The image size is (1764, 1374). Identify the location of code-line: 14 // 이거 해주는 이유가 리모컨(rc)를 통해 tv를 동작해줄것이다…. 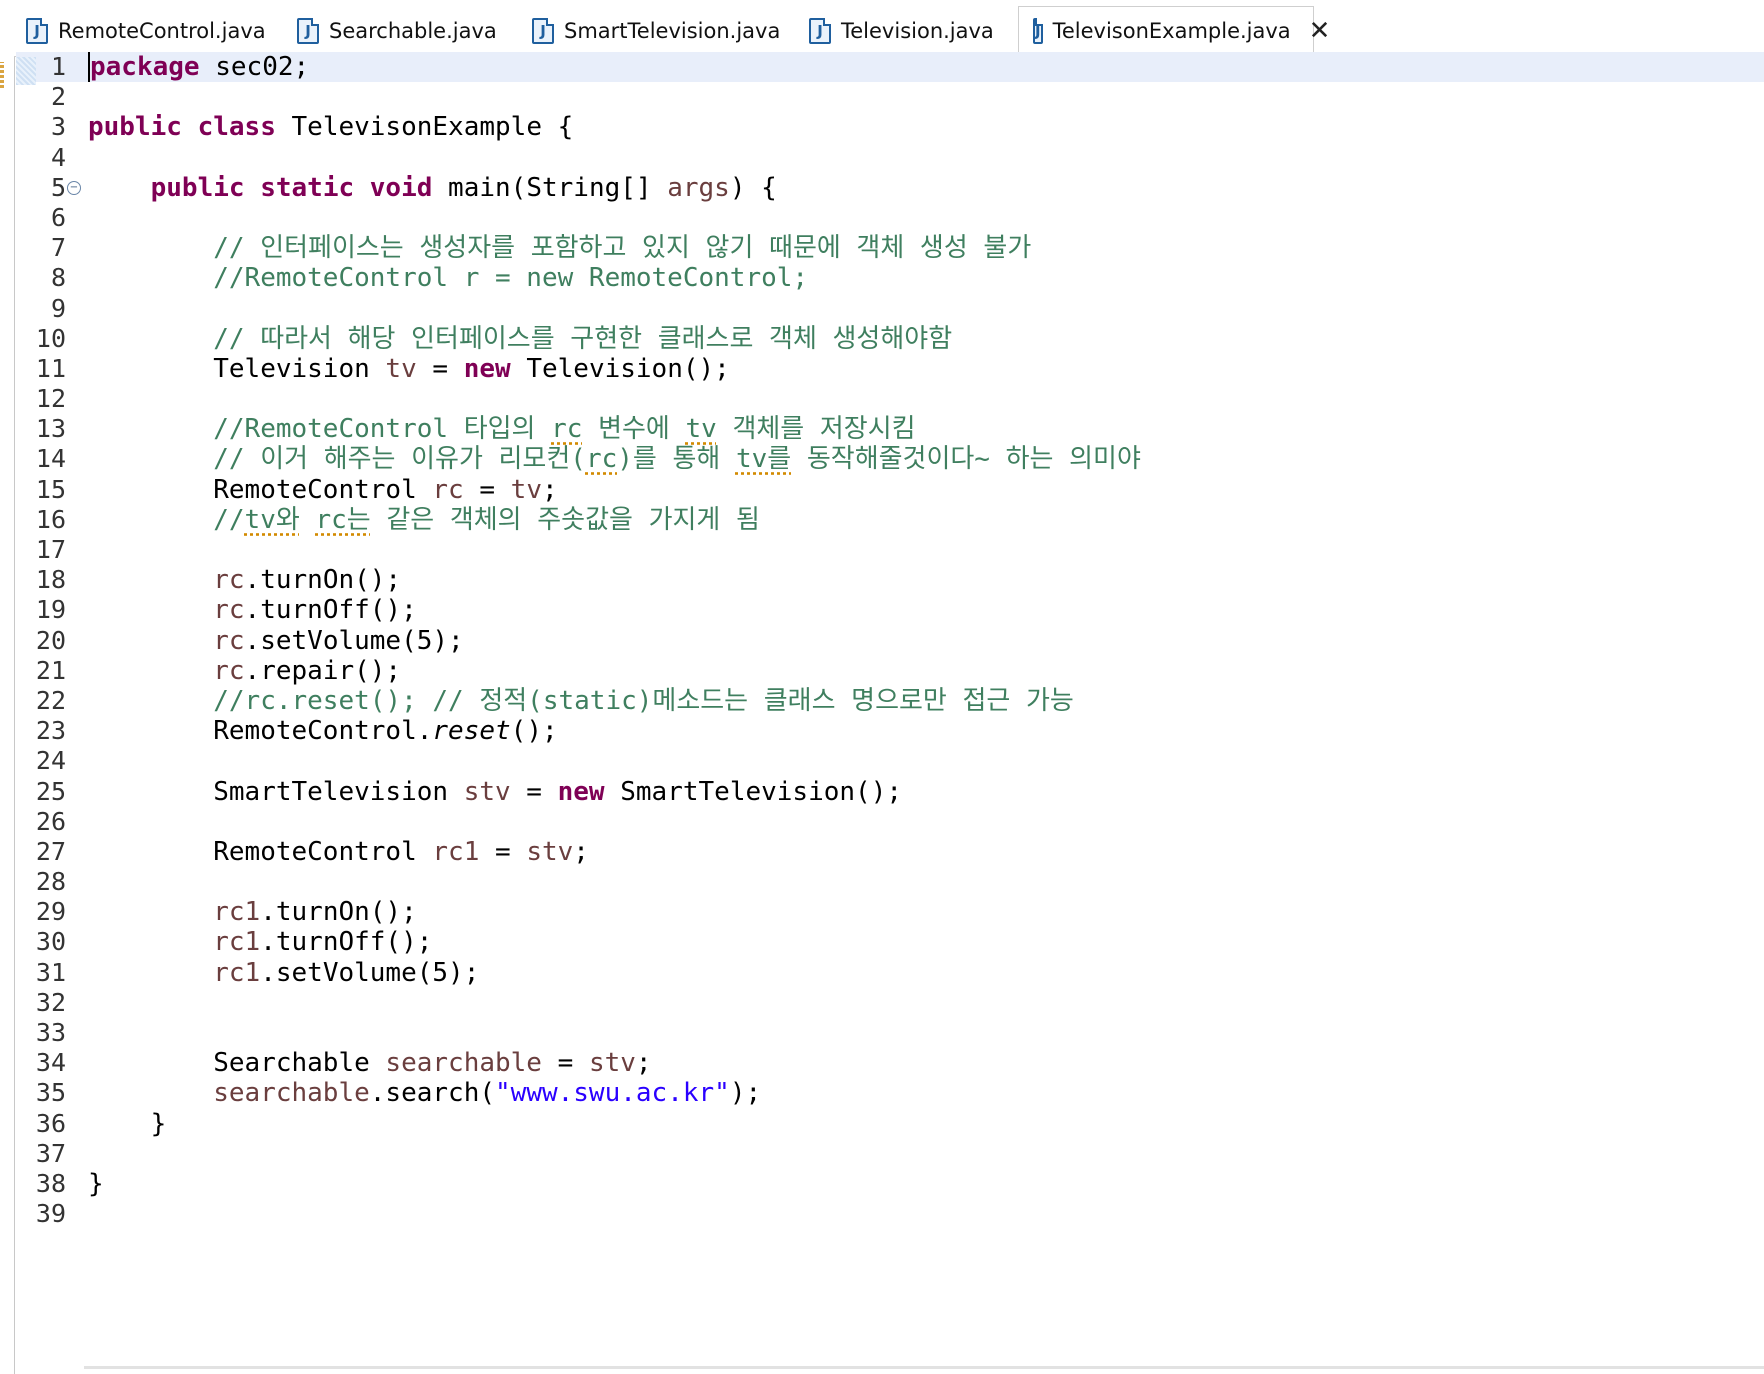
(588, 459).